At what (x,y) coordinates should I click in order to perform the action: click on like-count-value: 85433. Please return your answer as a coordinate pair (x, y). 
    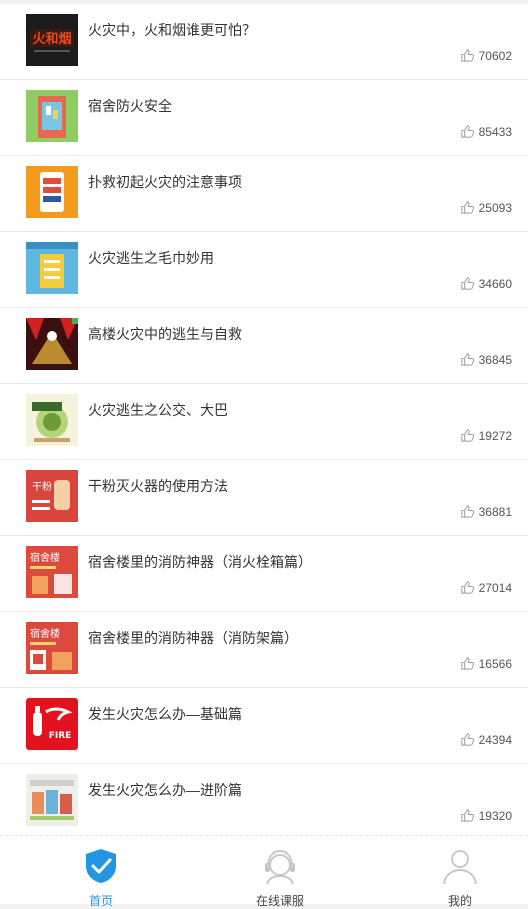
    Looking at the image, I should click on (495, 131).